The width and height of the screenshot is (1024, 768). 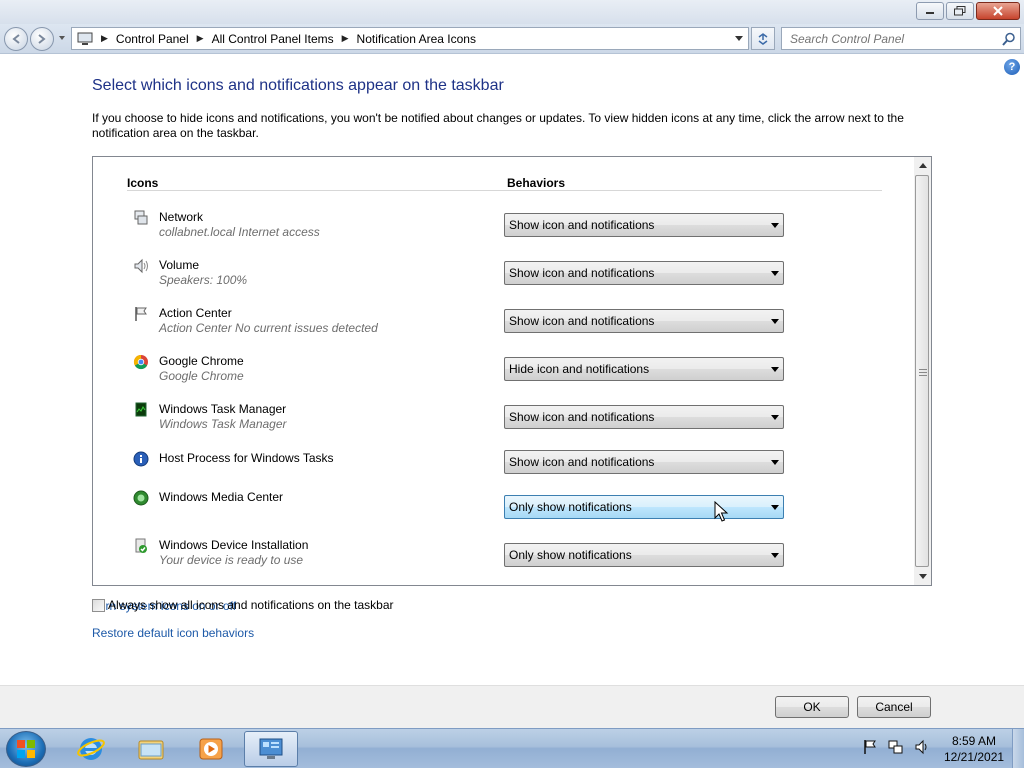 I want to click on restore-icon, so click(x=960, y=11).